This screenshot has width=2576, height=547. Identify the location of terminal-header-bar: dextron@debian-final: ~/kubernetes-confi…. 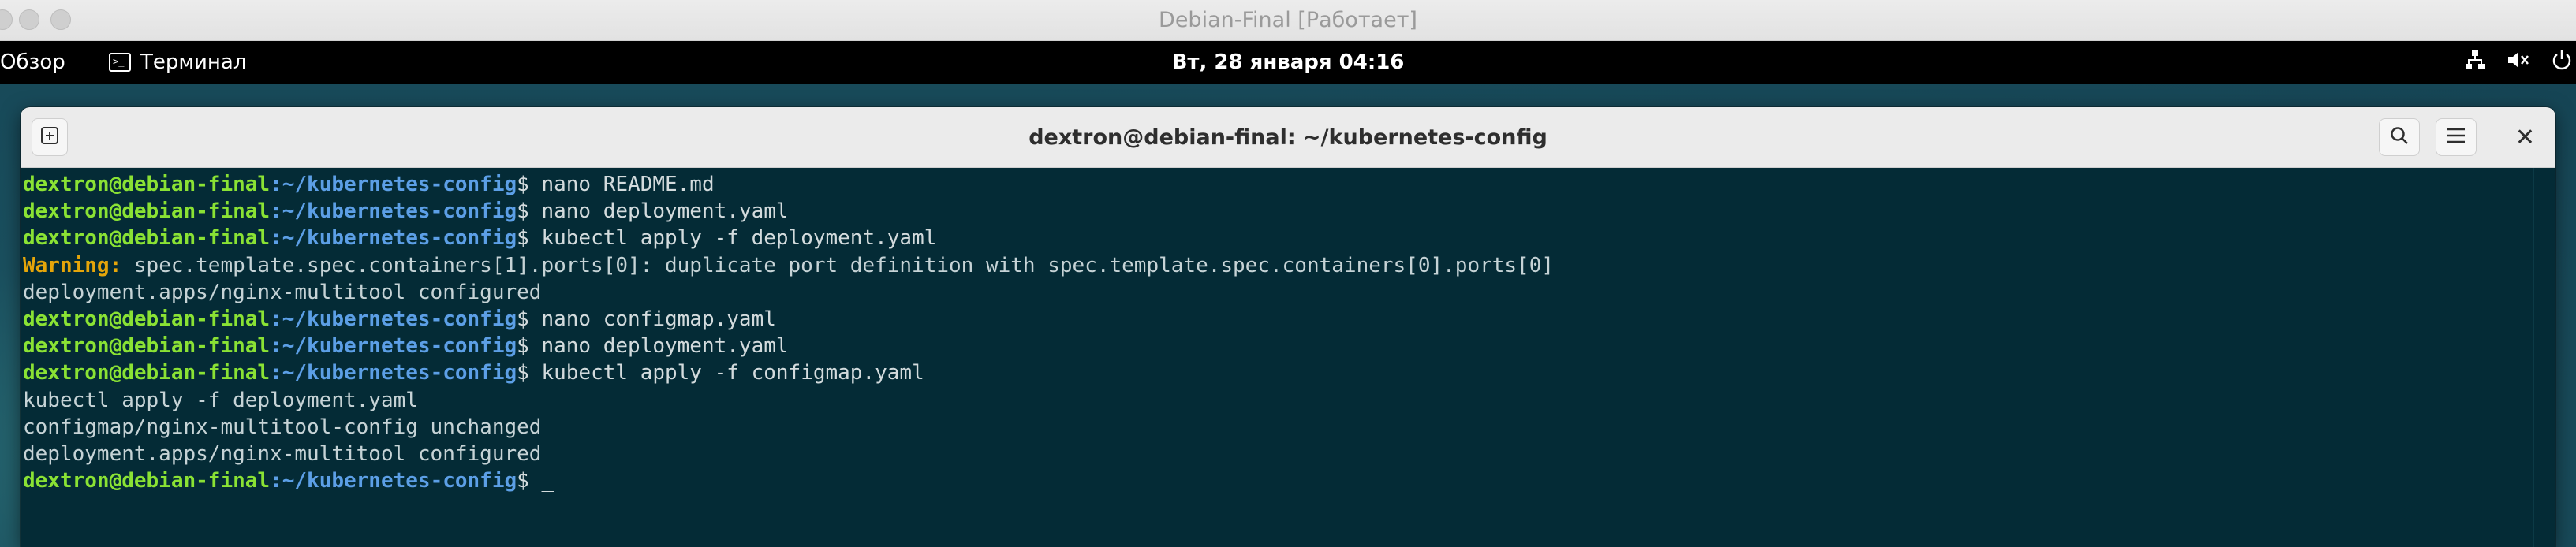
(1288, 137).